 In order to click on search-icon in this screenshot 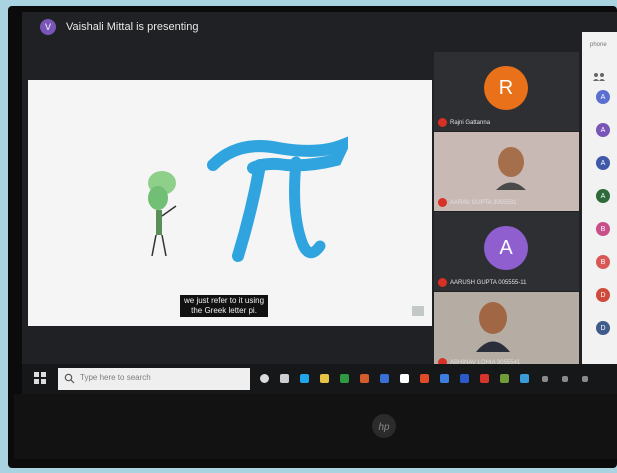, I will do `click(69, 378)`.